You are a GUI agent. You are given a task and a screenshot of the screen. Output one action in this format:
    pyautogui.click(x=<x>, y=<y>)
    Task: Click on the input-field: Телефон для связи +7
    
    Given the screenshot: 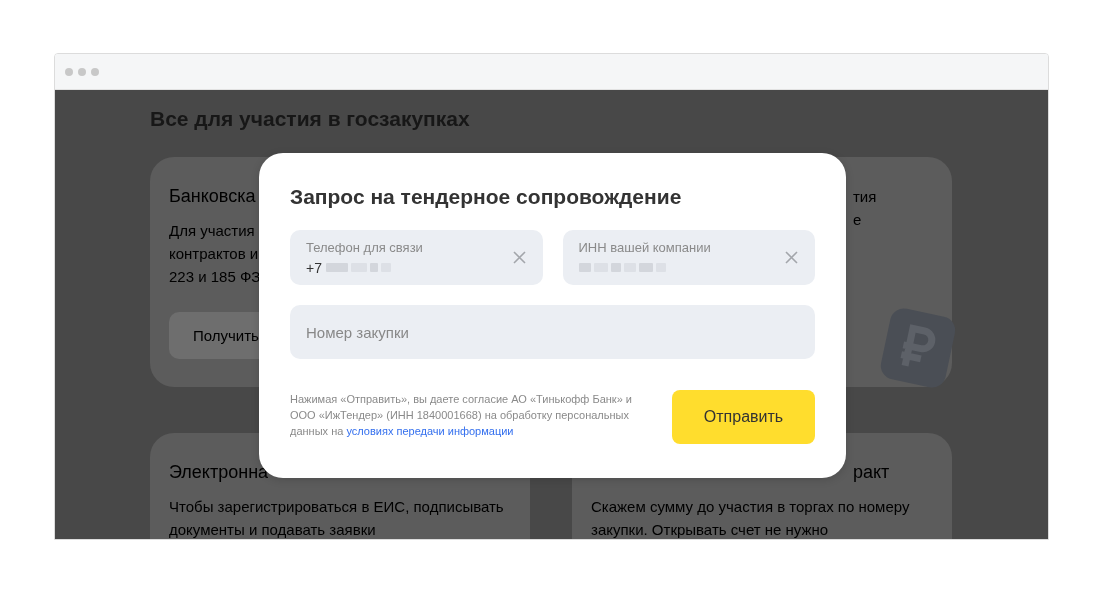 What is the action you would take?
    pyautogui.click(x=416, y=257)
    